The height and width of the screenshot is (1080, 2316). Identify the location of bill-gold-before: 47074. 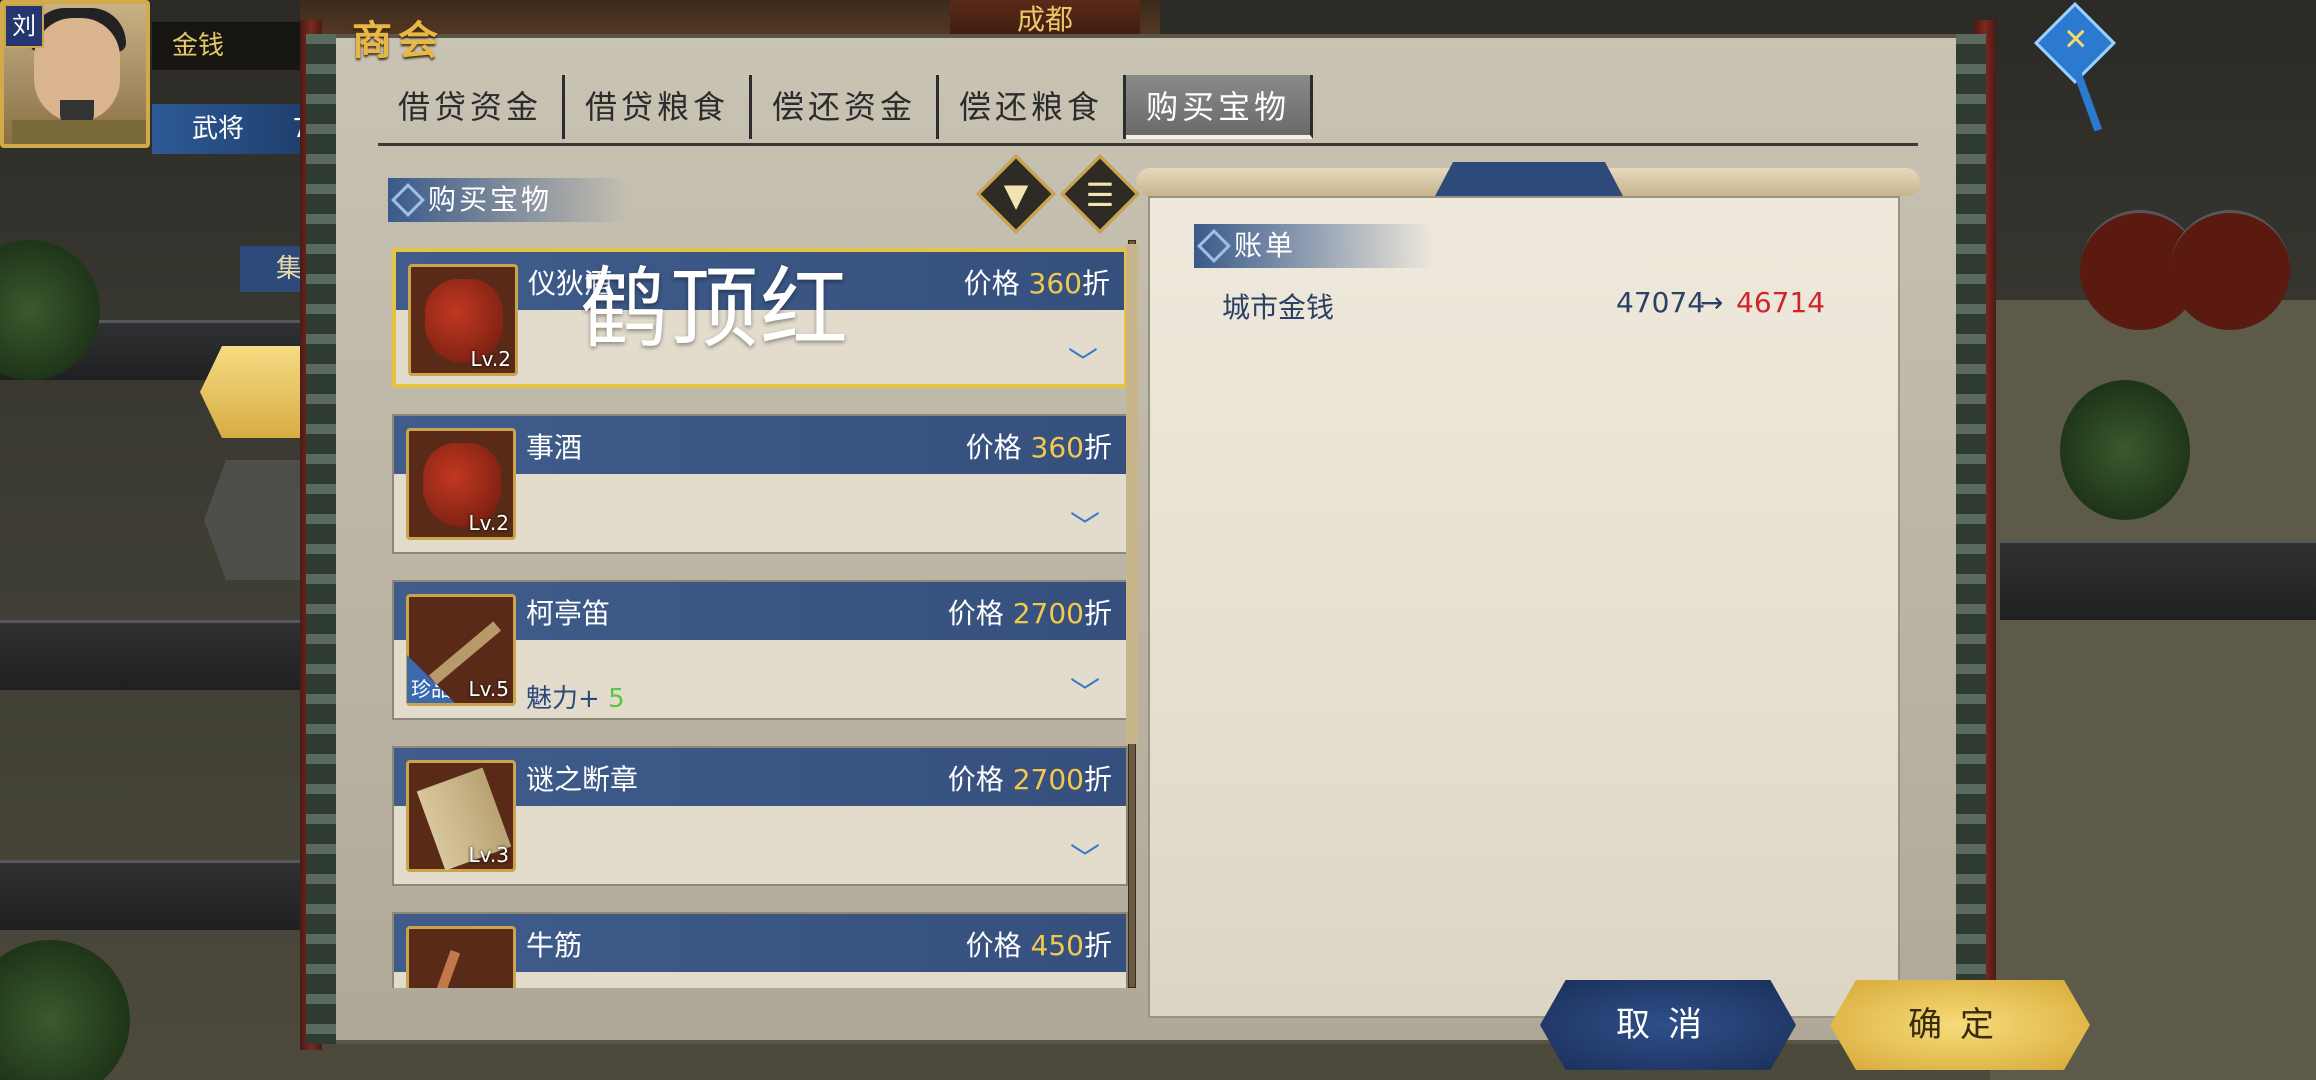
(1661, 302).